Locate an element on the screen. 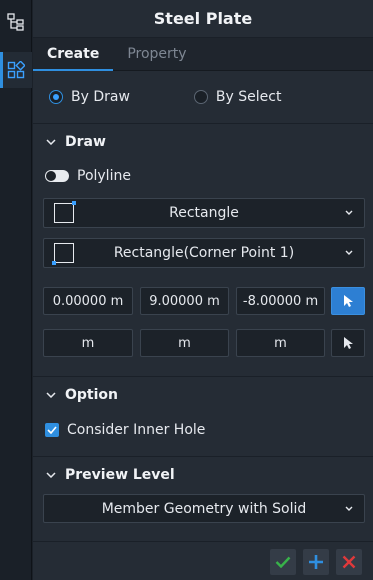 This screenshot has width=373, height=580. inner-hole-row: Consider Inner Hole is located at coordinates (203, 430).